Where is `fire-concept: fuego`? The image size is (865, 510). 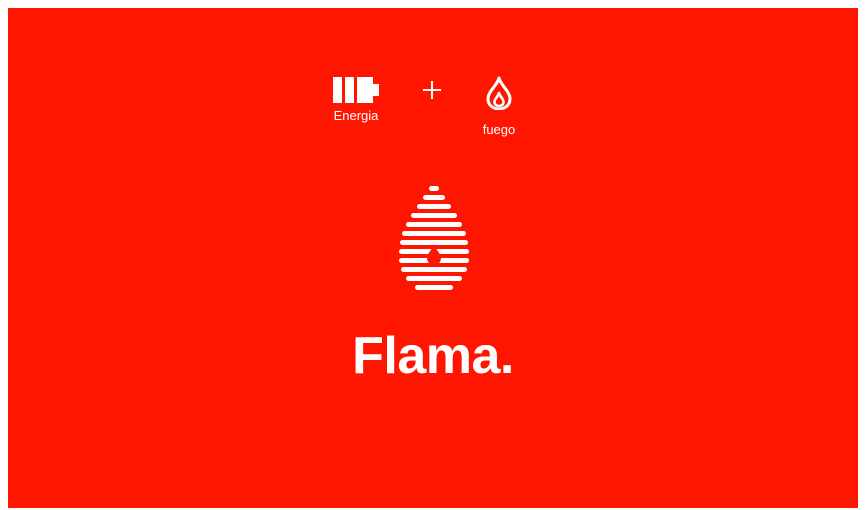 fire-concept: fuego is located at coordinates (499, 106).